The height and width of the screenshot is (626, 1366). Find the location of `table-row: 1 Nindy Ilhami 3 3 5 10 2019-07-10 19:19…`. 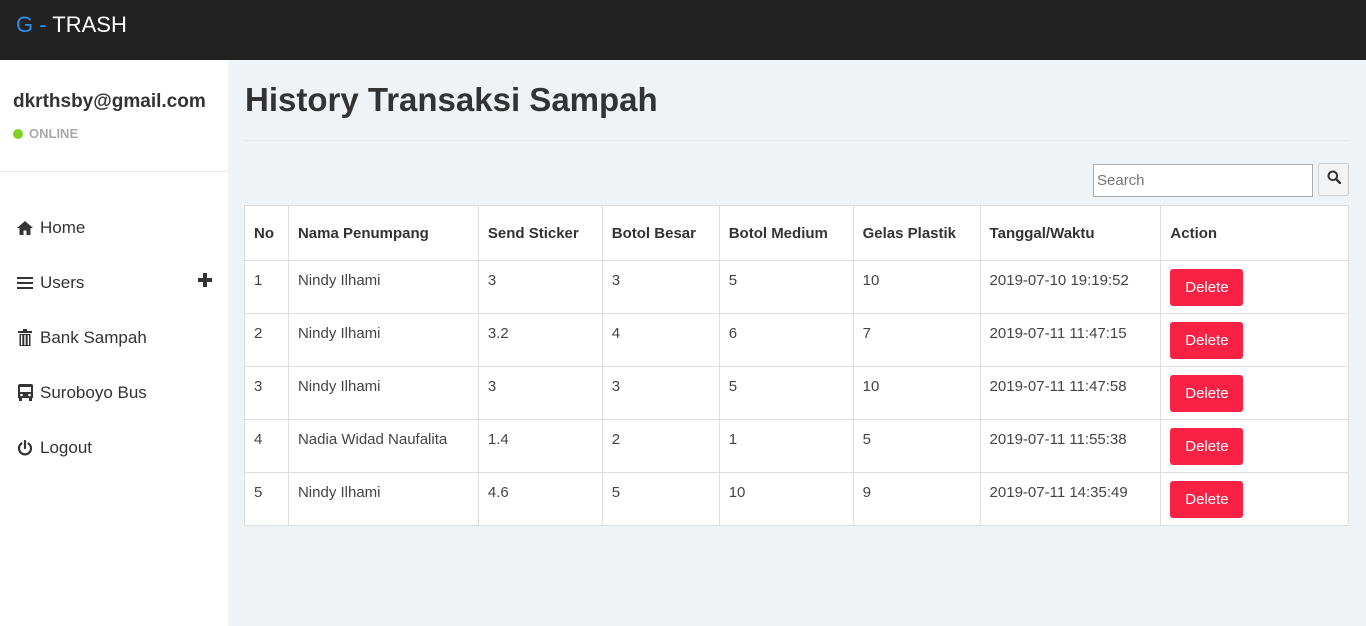

table-row: 1 Nindy Ilhami 3 3 5 10 2019-07-10 19:19… is located at coordinates (796, 287).